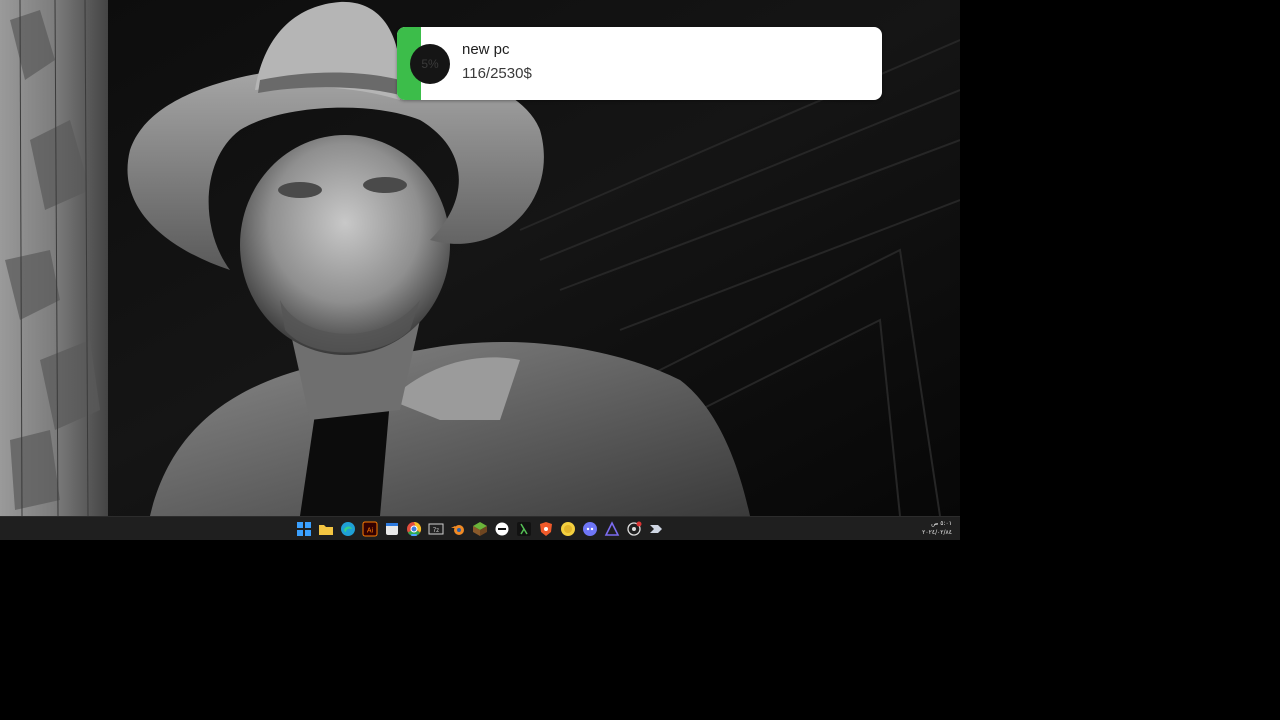 Image resolution: width=1280 pixels, height=720 pixels. Describe the element at coordinates (414, 535) in the screenshot. I see `running-indicator` at that location.